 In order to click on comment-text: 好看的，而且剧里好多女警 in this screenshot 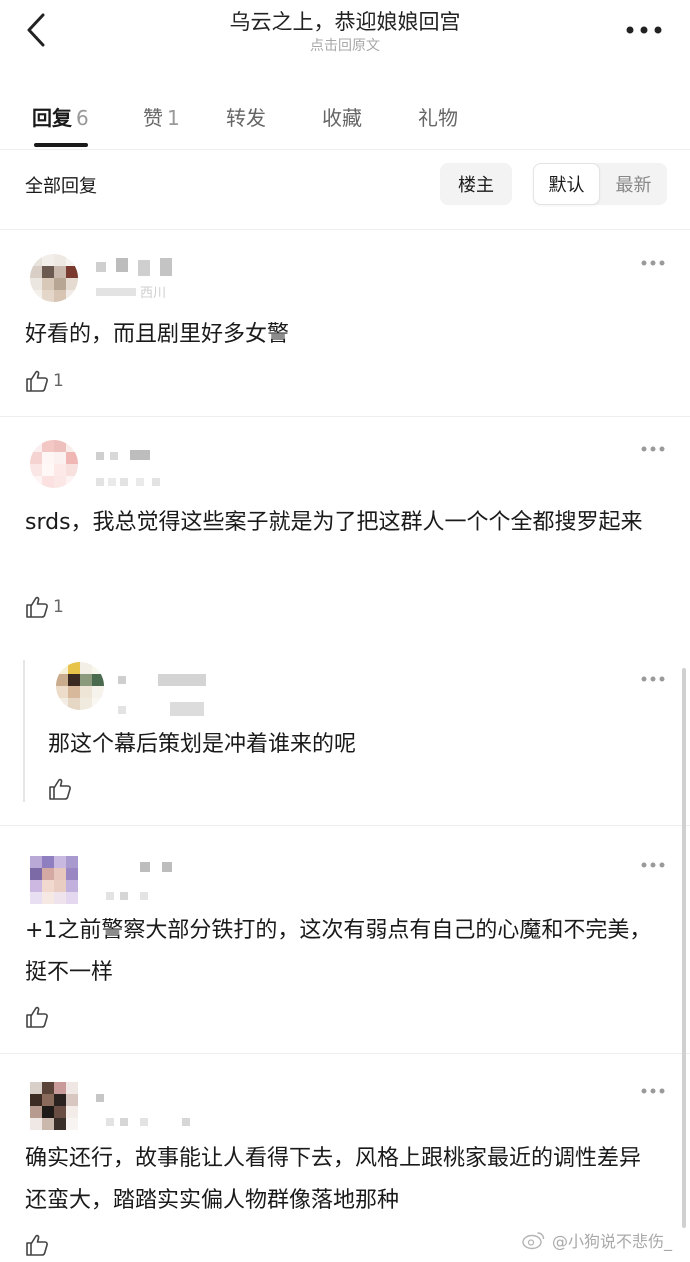, I will do `click(157, 334)`.